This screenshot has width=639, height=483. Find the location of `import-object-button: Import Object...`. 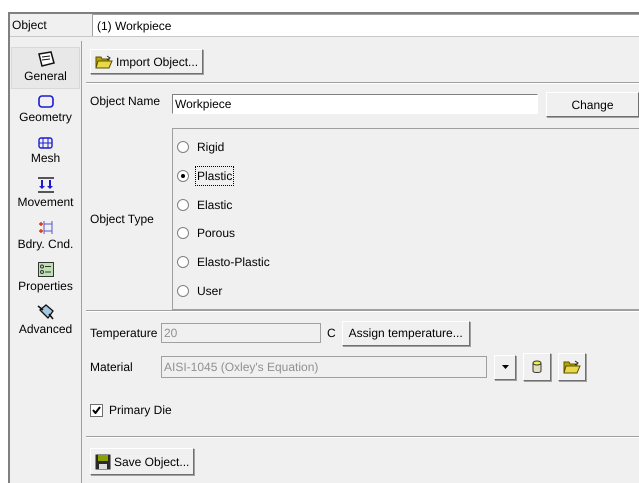

import-object-button: Import Object... is located at coordinates (147, 61).